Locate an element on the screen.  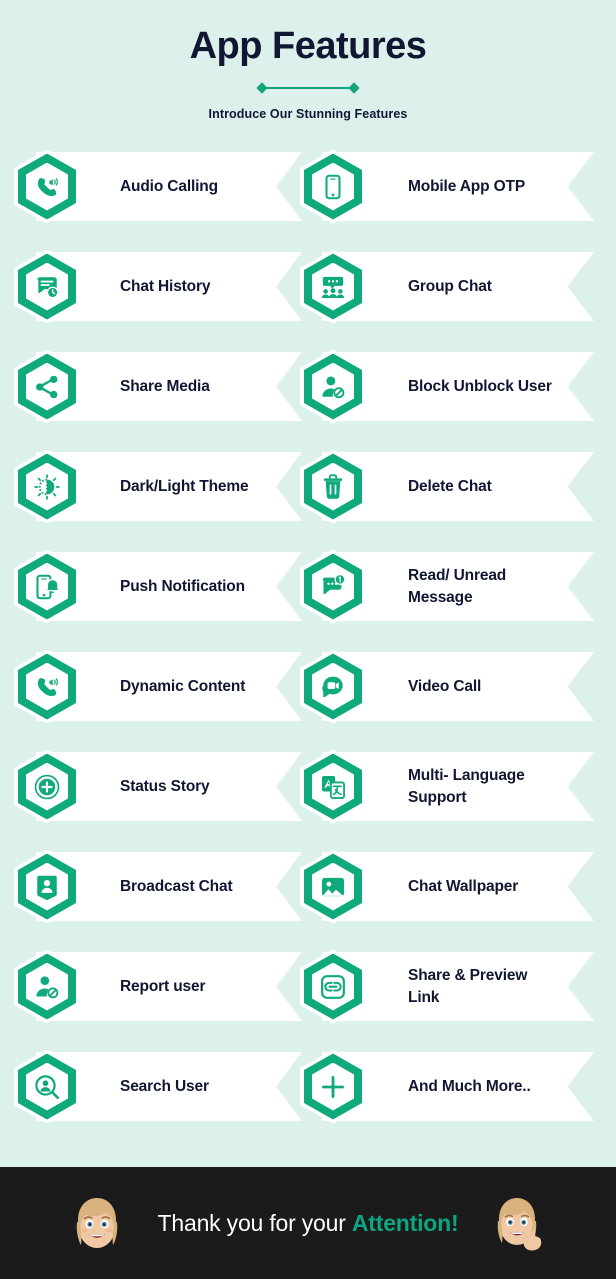
feature-card: Search User is located at coordinates (158, 1086).